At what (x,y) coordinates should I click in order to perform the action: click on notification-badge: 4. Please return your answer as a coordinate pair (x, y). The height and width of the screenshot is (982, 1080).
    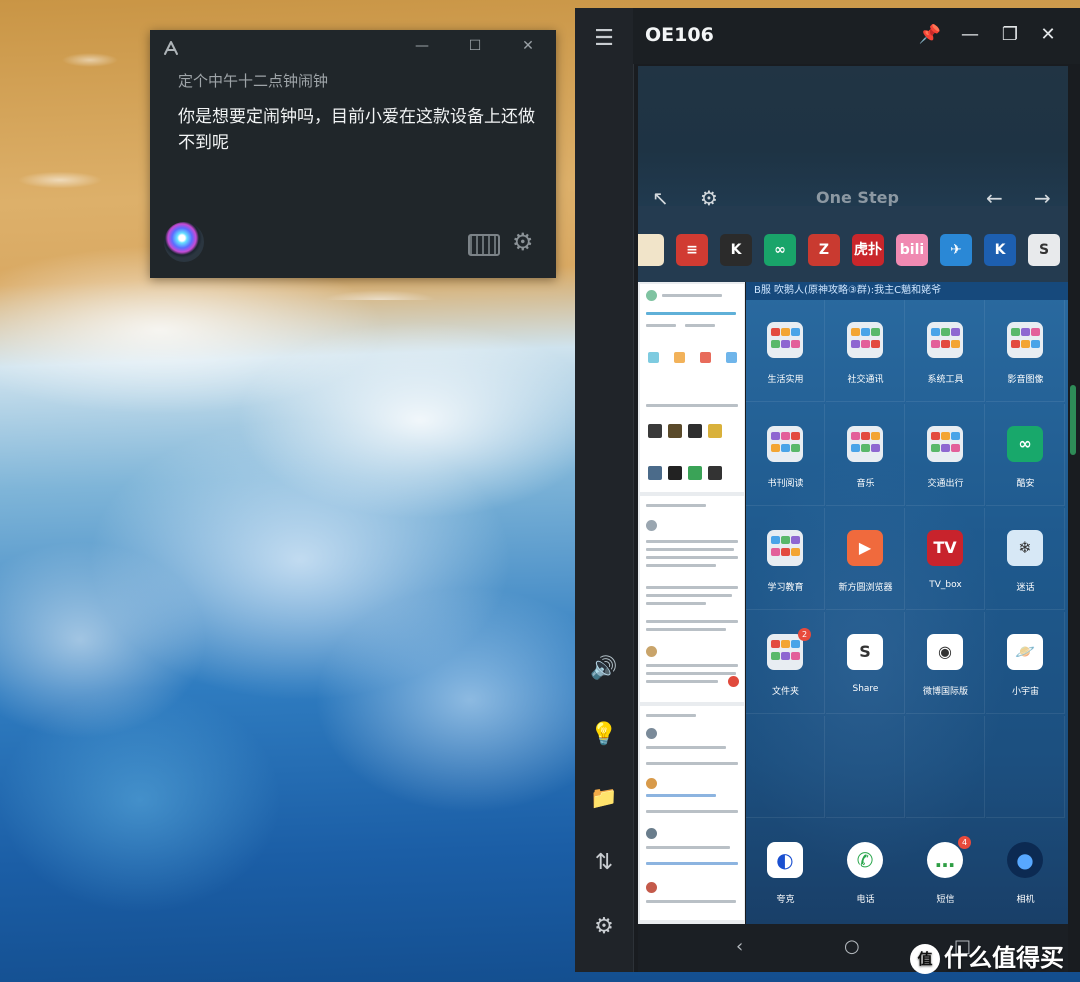
    Looking at the image, I should click on (964, 842).